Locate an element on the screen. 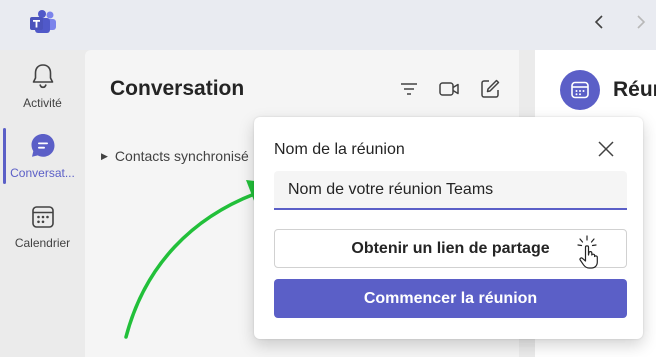 The image size is (656, 357). title-bar is located at coordinates (328, 25).